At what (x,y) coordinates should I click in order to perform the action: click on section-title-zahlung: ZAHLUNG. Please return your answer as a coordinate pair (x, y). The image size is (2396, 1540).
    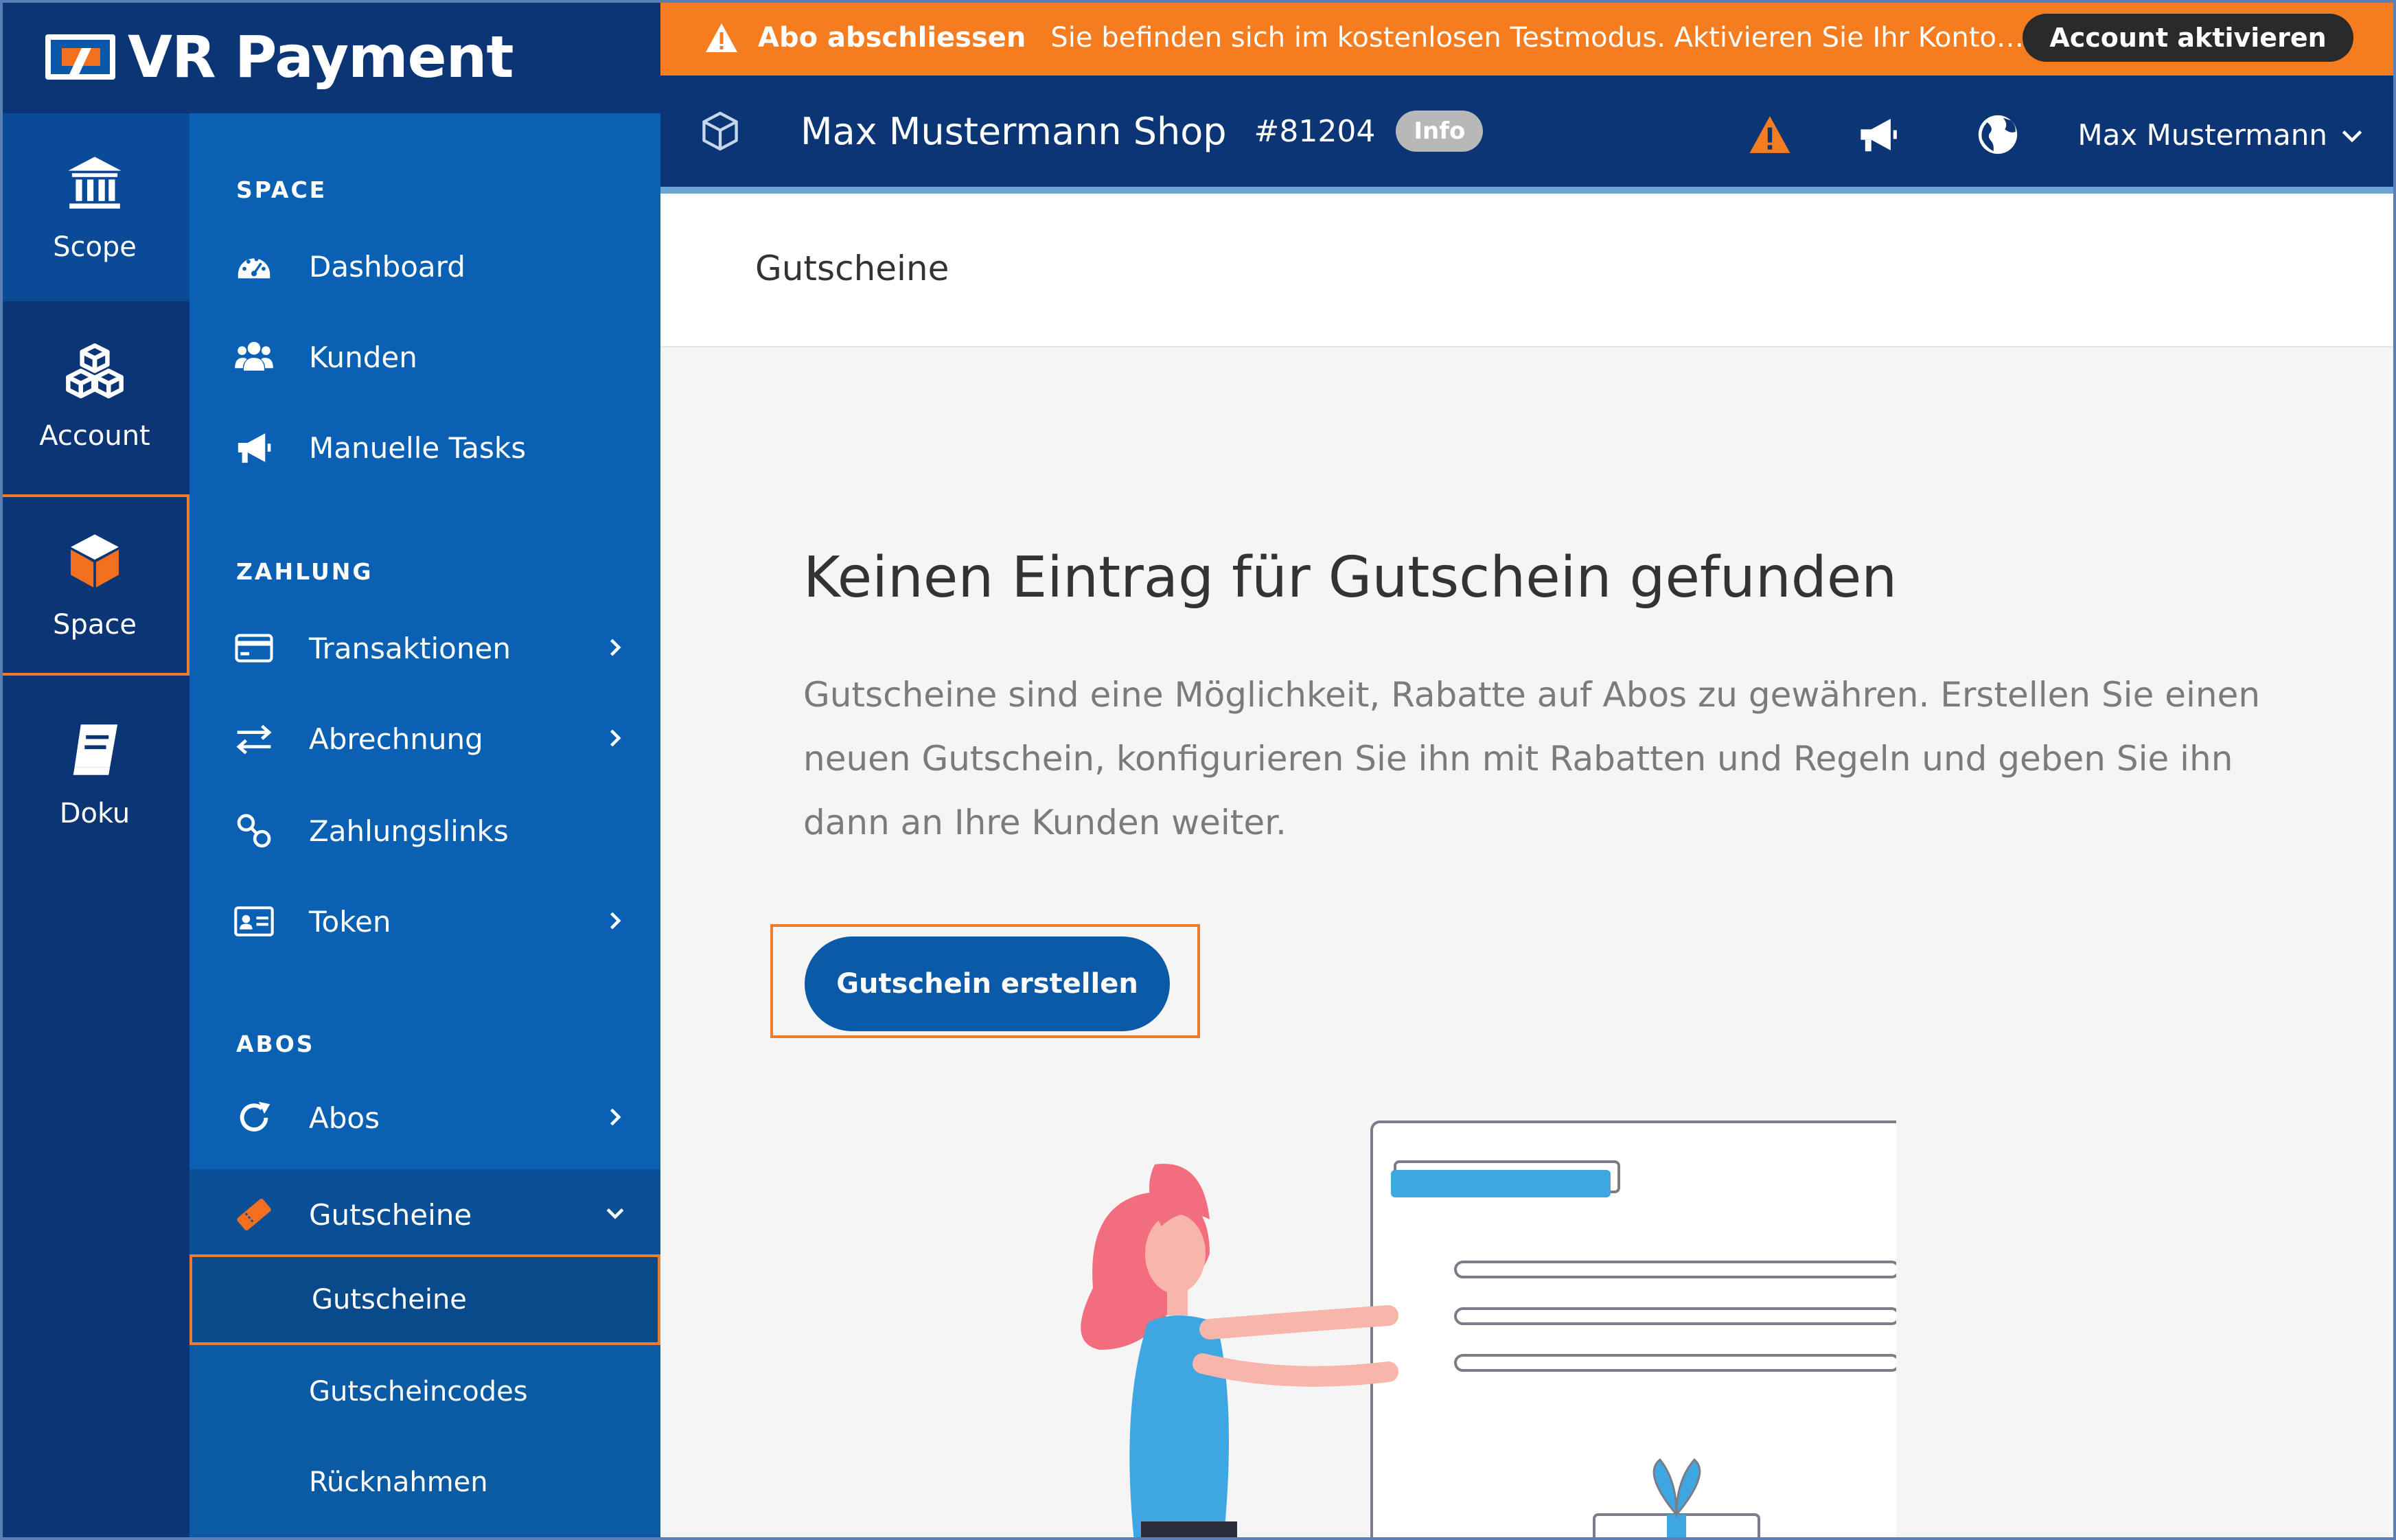
    Looking at the image, I should click on (304, 571).